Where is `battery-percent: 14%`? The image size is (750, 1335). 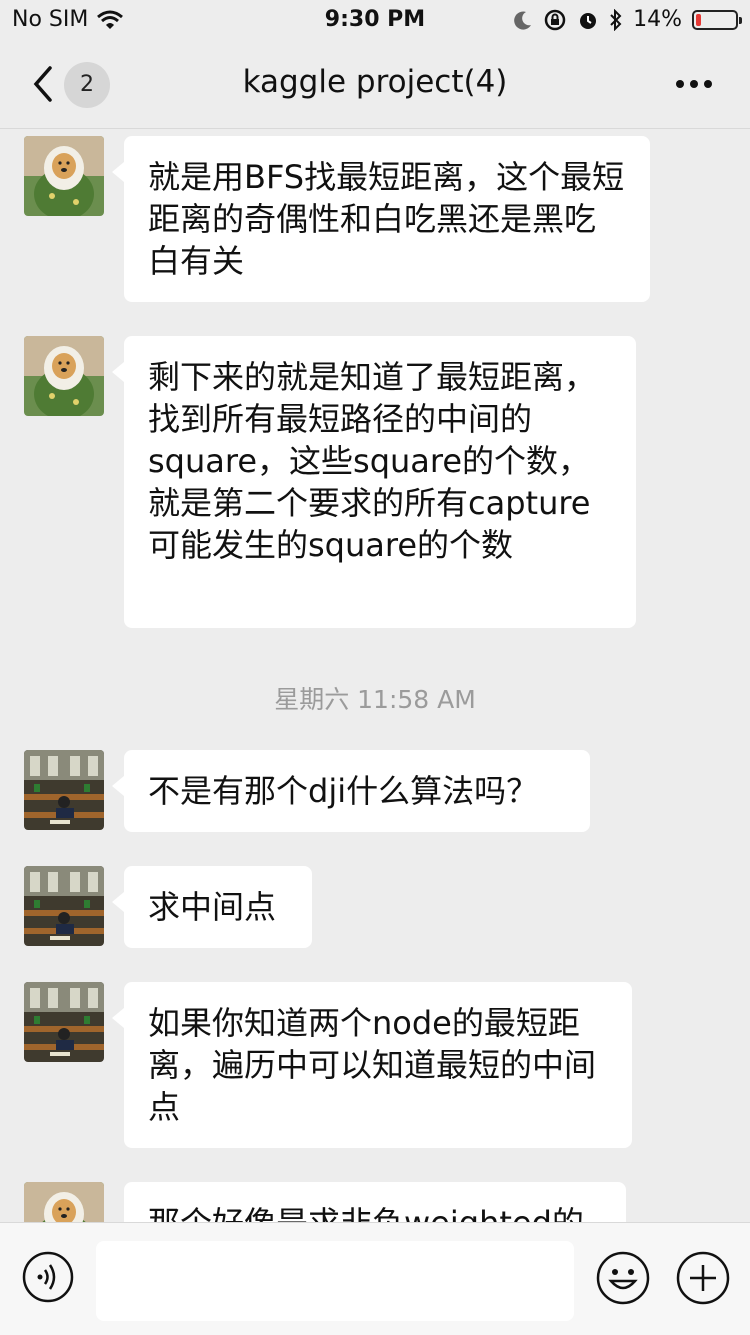
battery-percent: 14% is located at coordinates (657, 19).